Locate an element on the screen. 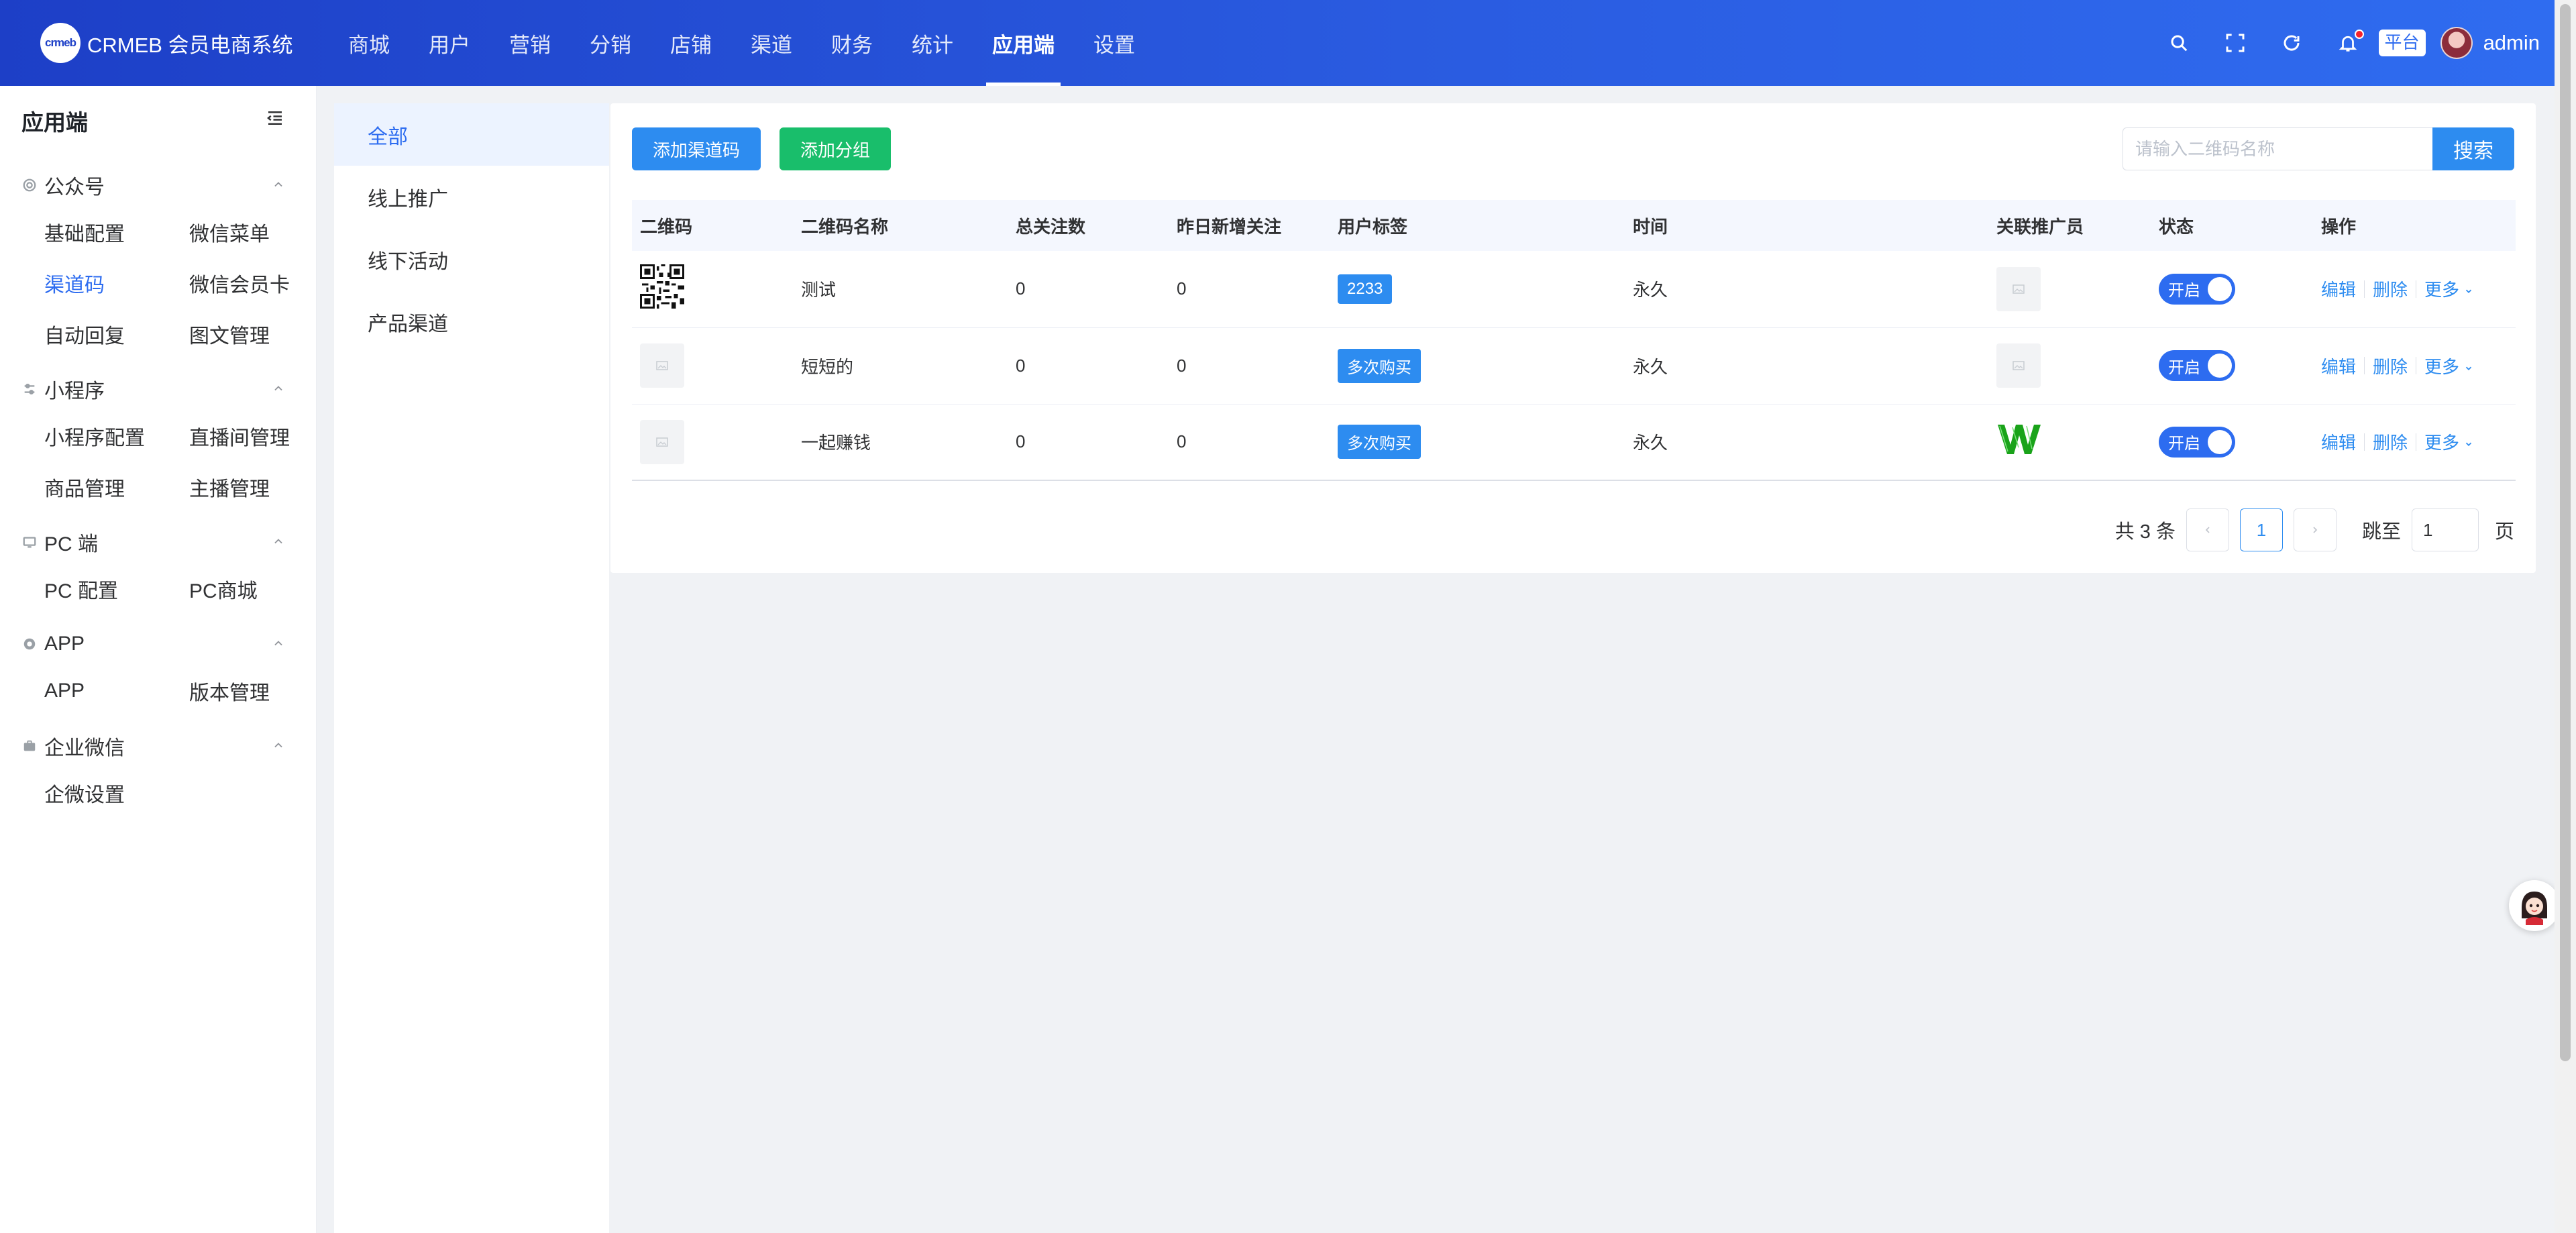 The image size is (2576, 1233). sidebar-item-auto-reply: 自动回复 is located at coordinates (116, 334).